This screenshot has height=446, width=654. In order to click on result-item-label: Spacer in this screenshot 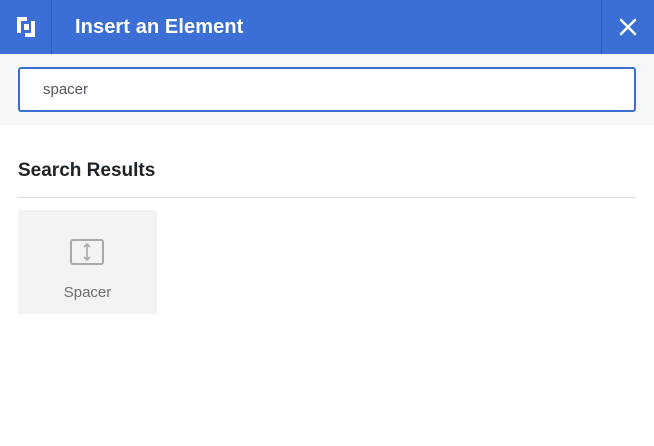, I will do `click(87, 292)`.